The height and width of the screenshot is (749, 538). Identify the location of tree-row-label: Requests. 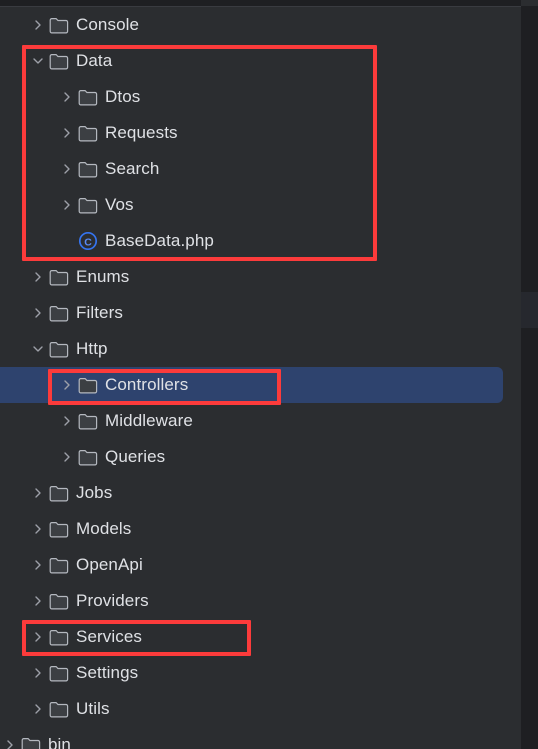
(141, 132).